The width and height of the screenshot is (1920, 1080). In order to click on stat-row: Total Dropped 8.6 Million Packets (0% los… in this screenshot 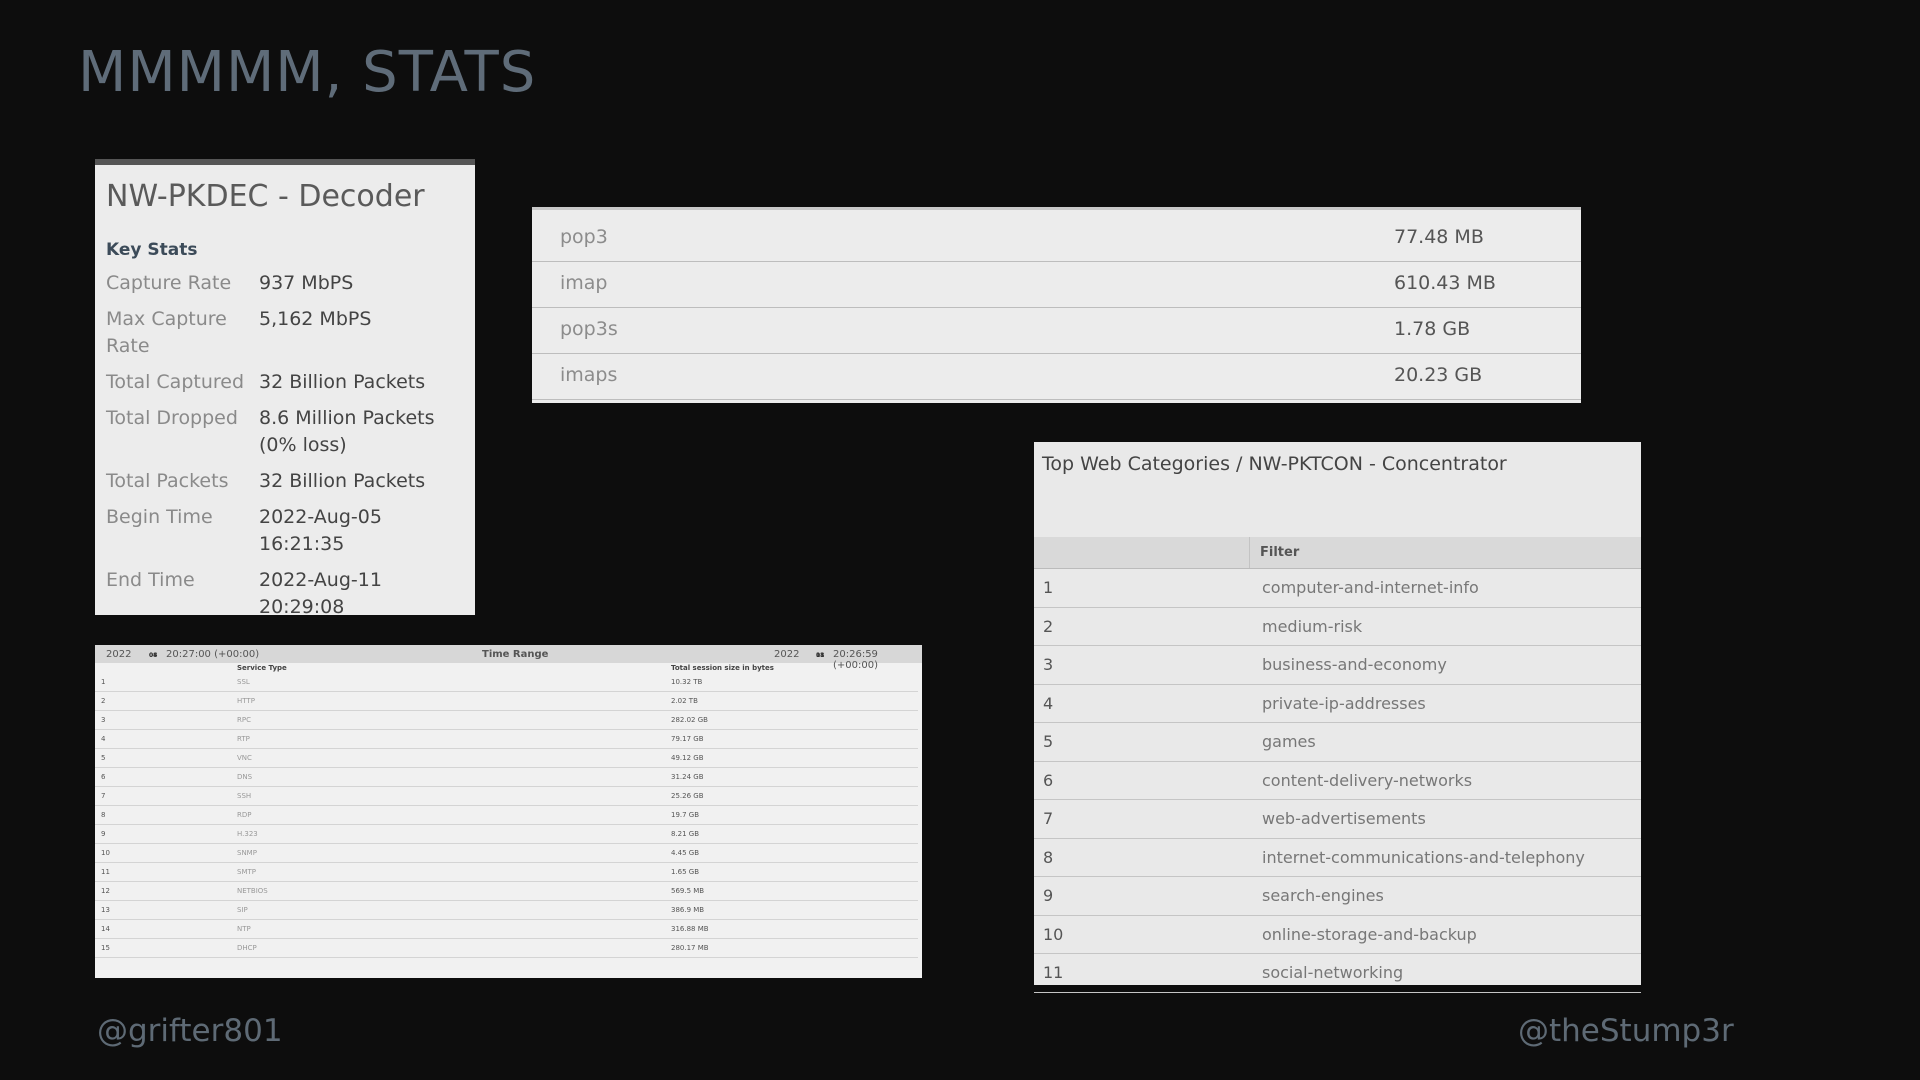, I will do `click(285, 436)`.